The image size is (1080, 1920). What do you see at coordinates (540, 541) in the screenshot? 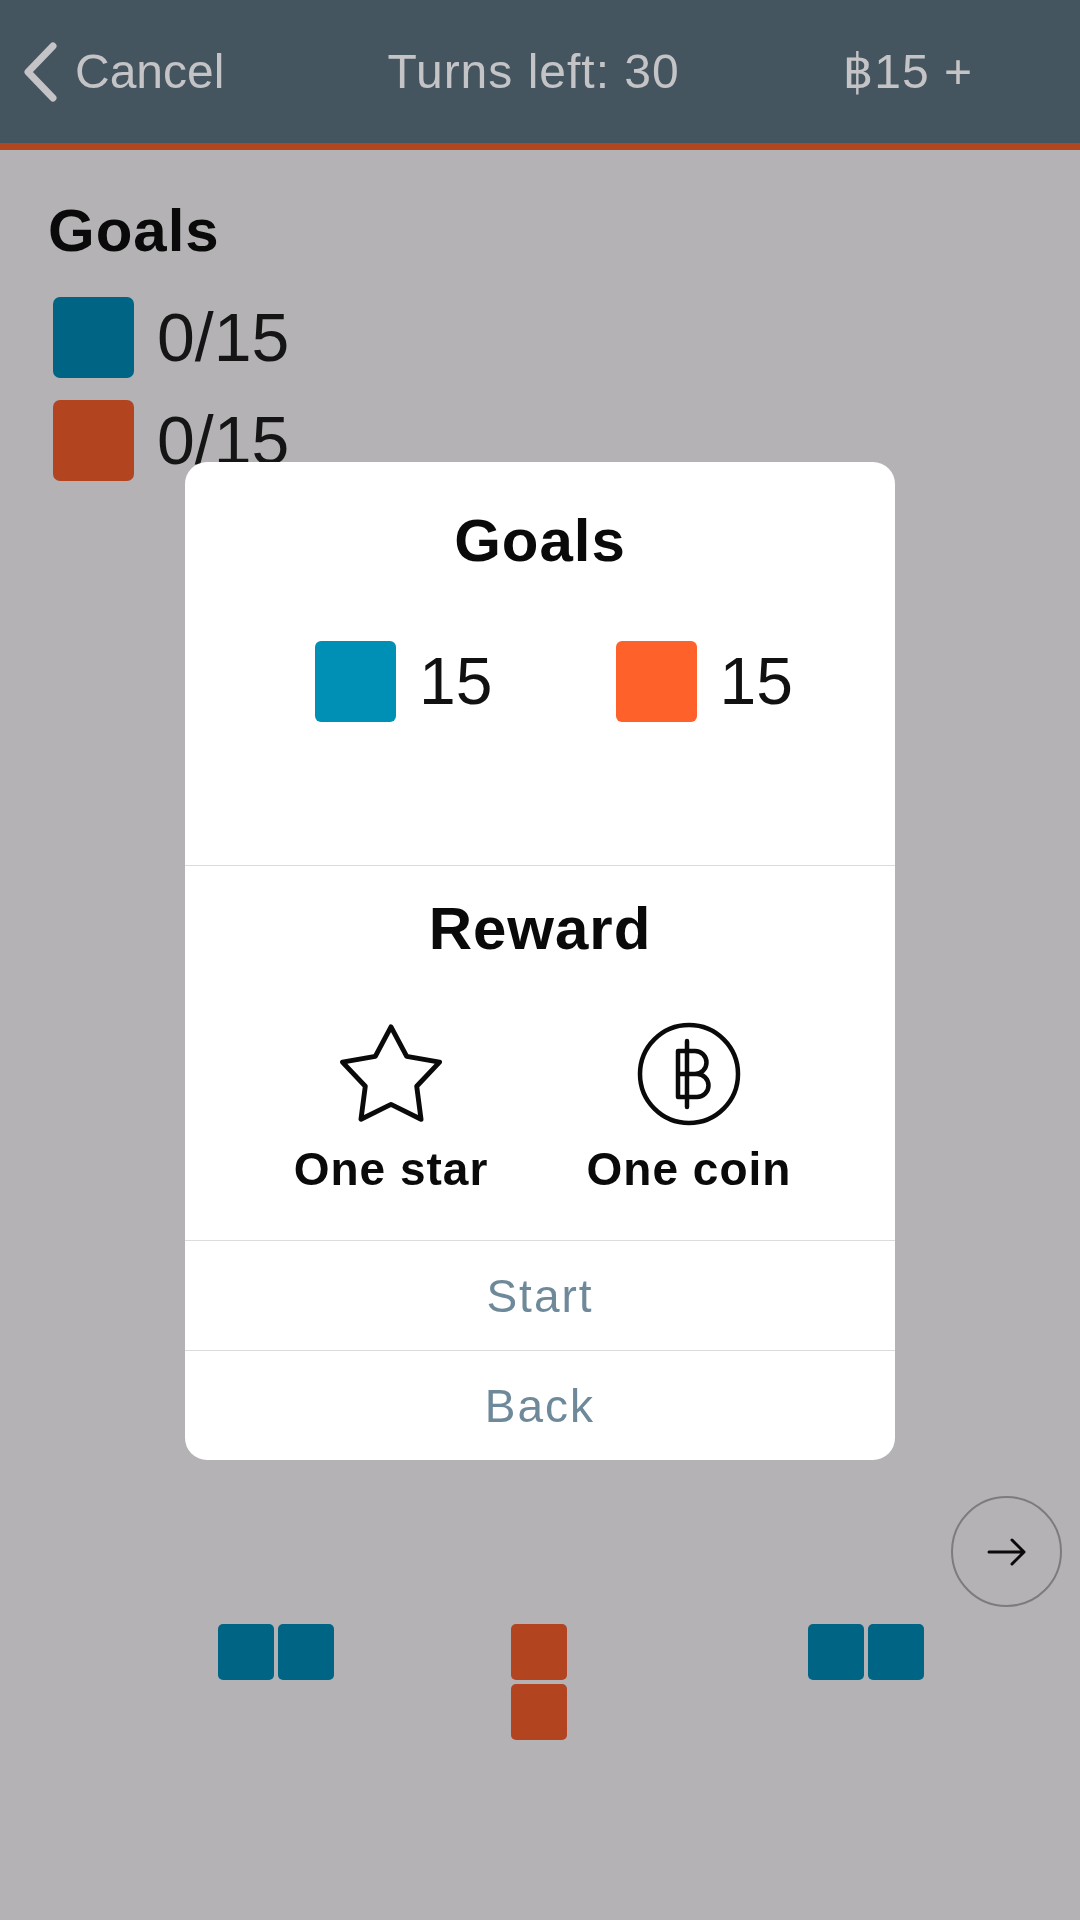
I see `dialog-title: Goals` at bounding box center [540, 541].